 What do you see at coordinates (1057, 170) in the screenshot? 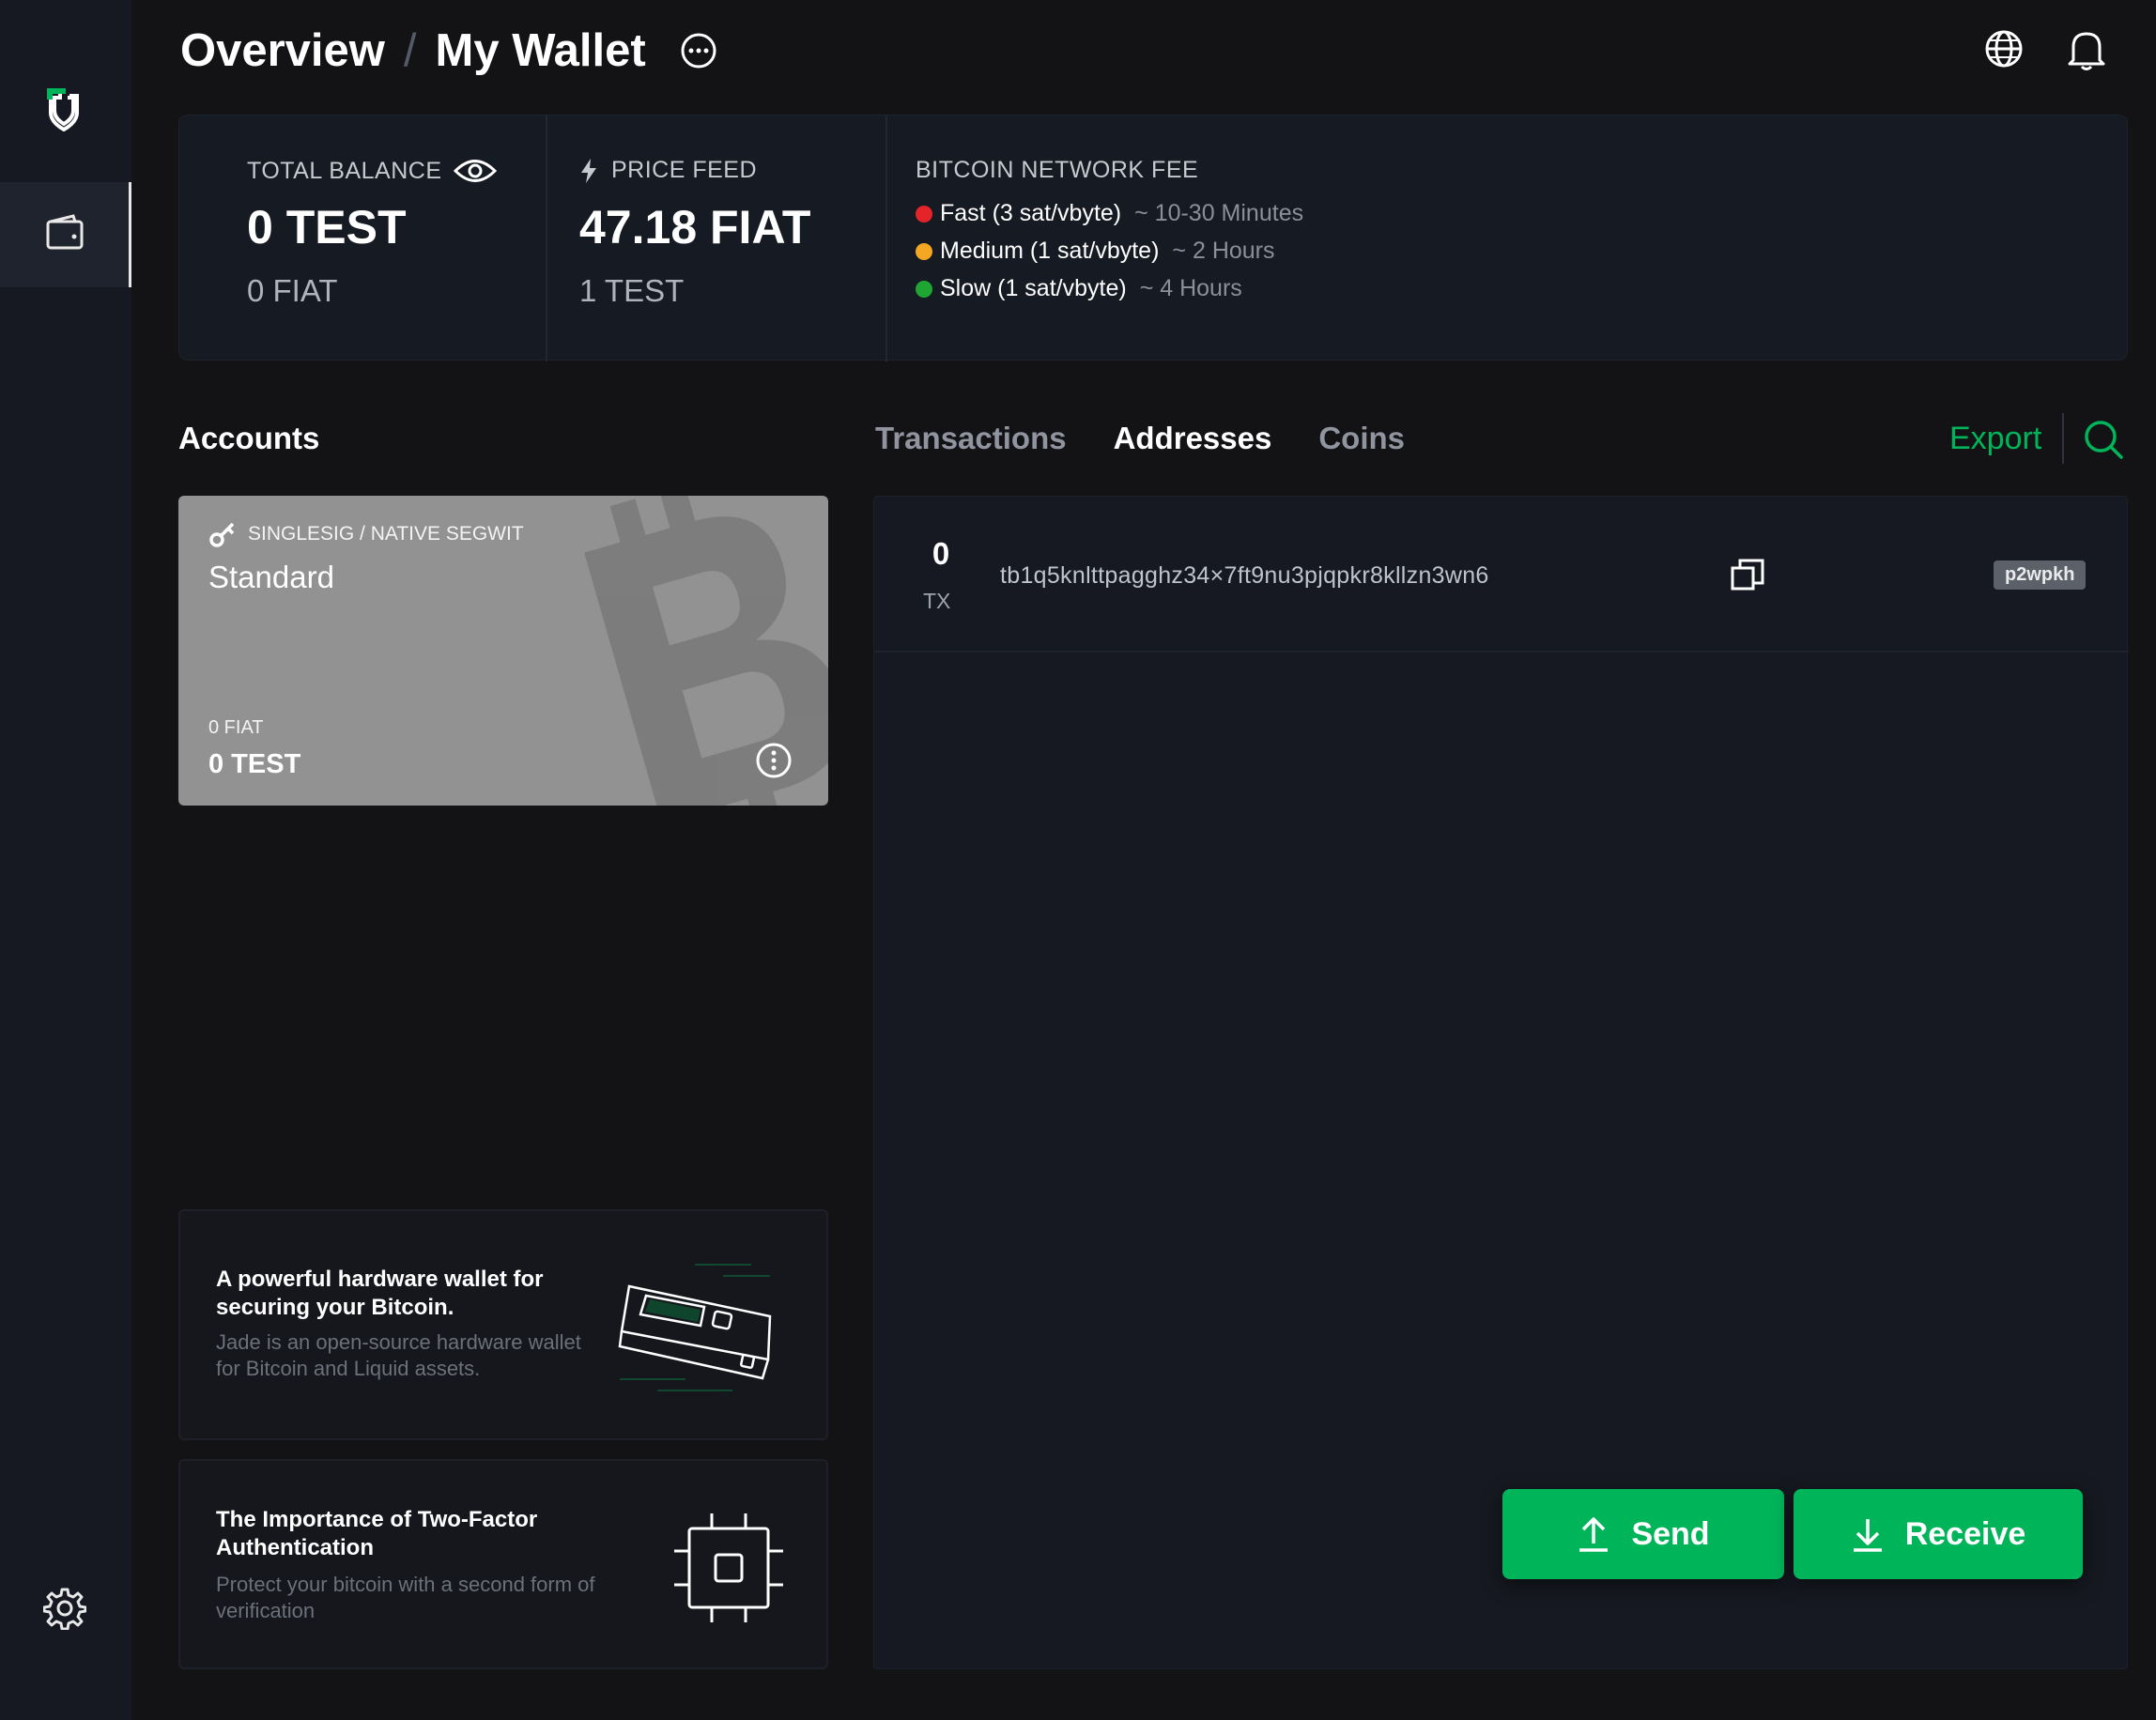
I see `network-fee-label: BITCOIN NETWORK FEE` at bounding box center [1057, 170].